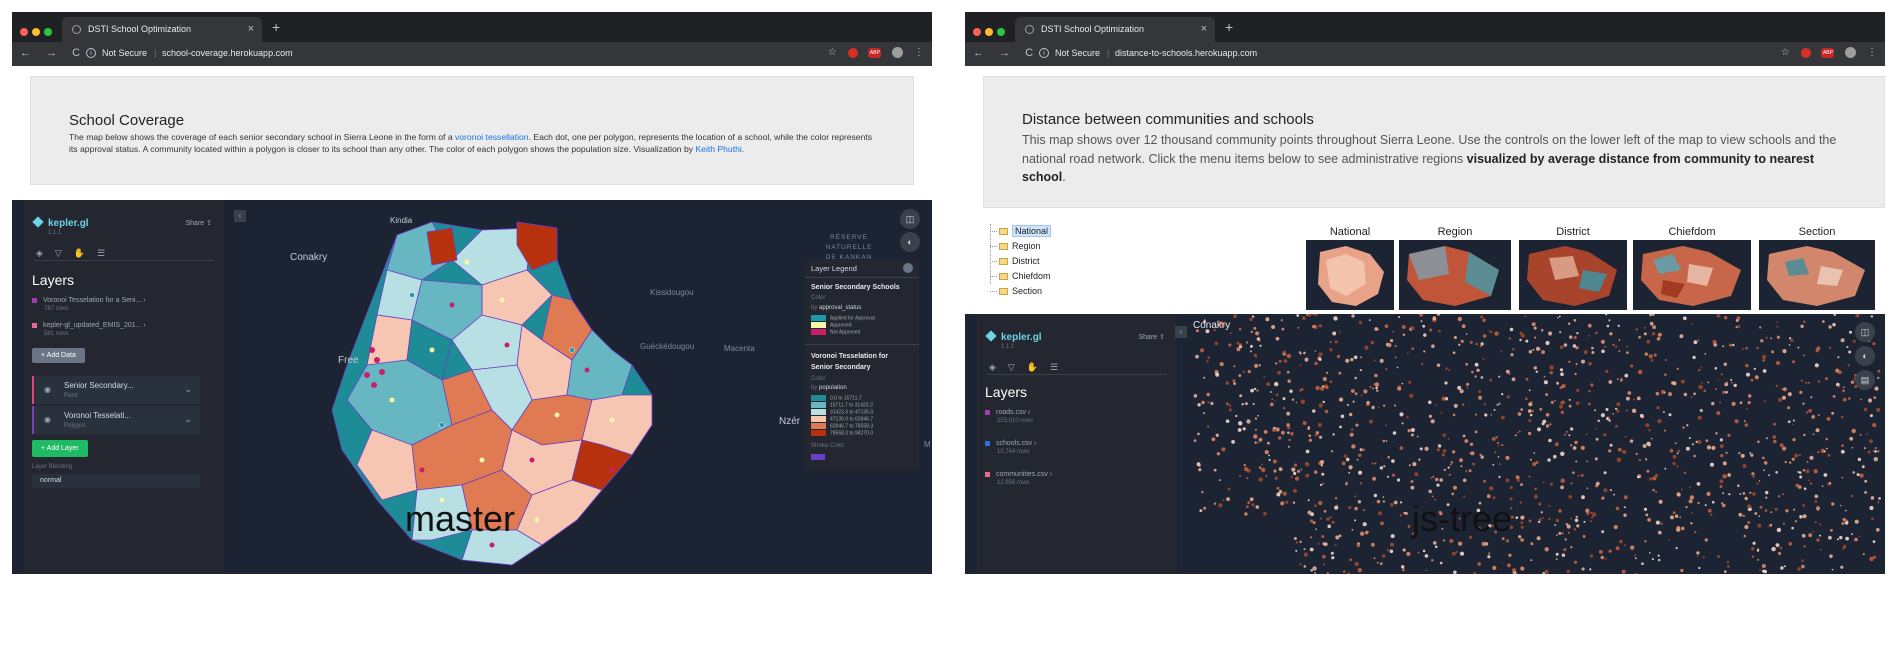 This screenshot has width=1902, height=672. What do you see at coordinates (1455, 268) in the screenshot?
I see `thumbnail-region: Region` at bounding box center [1455, 268].